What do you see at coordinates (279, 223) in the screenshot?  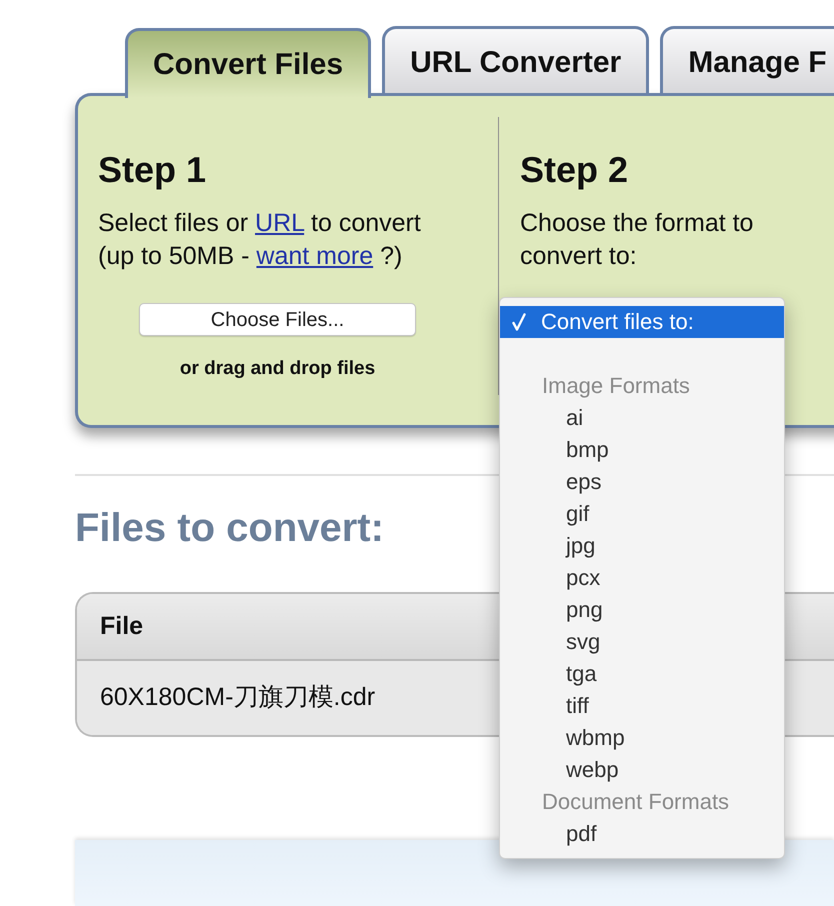 I see `text-link: URL` at bounding box center [279, 223].